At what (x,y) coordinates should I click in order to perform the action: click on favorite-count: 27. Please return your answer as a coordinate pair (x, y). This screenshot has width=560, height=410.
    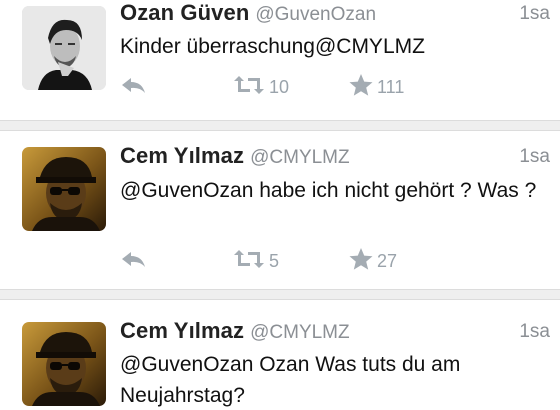
    Looking at the image, I should click on (387, 260).